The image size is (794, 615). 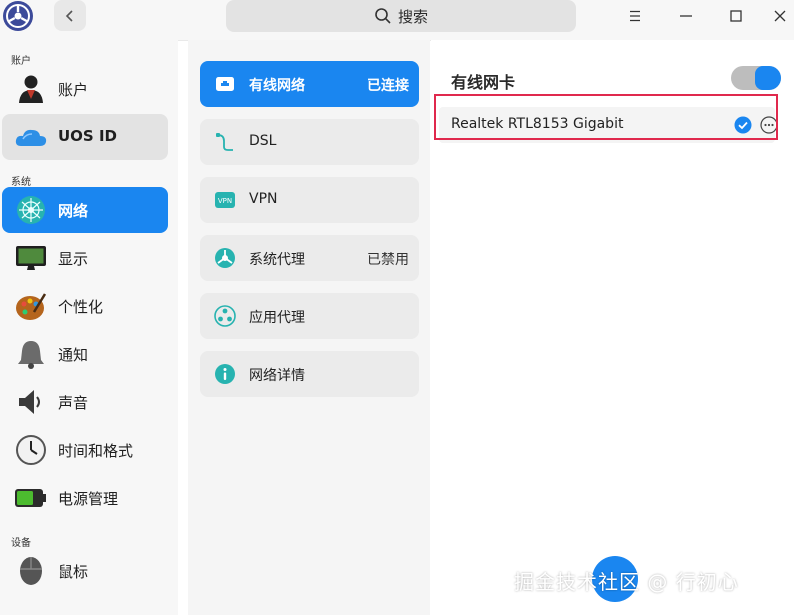 What do you see at coordinates (31, 89) in the screenshot?
I see `account-icon` at bounding box center [31, 89].